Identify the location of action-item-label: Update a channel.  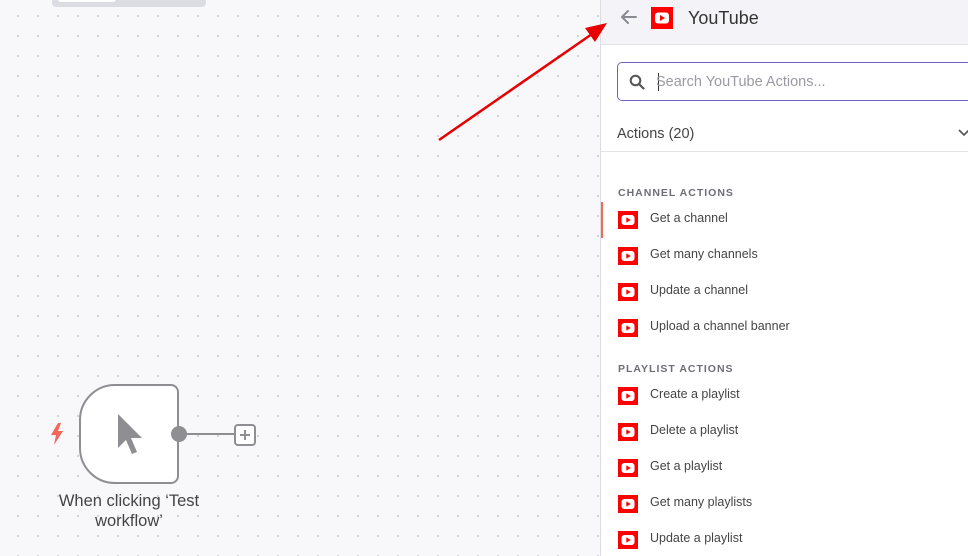
(699, 290).